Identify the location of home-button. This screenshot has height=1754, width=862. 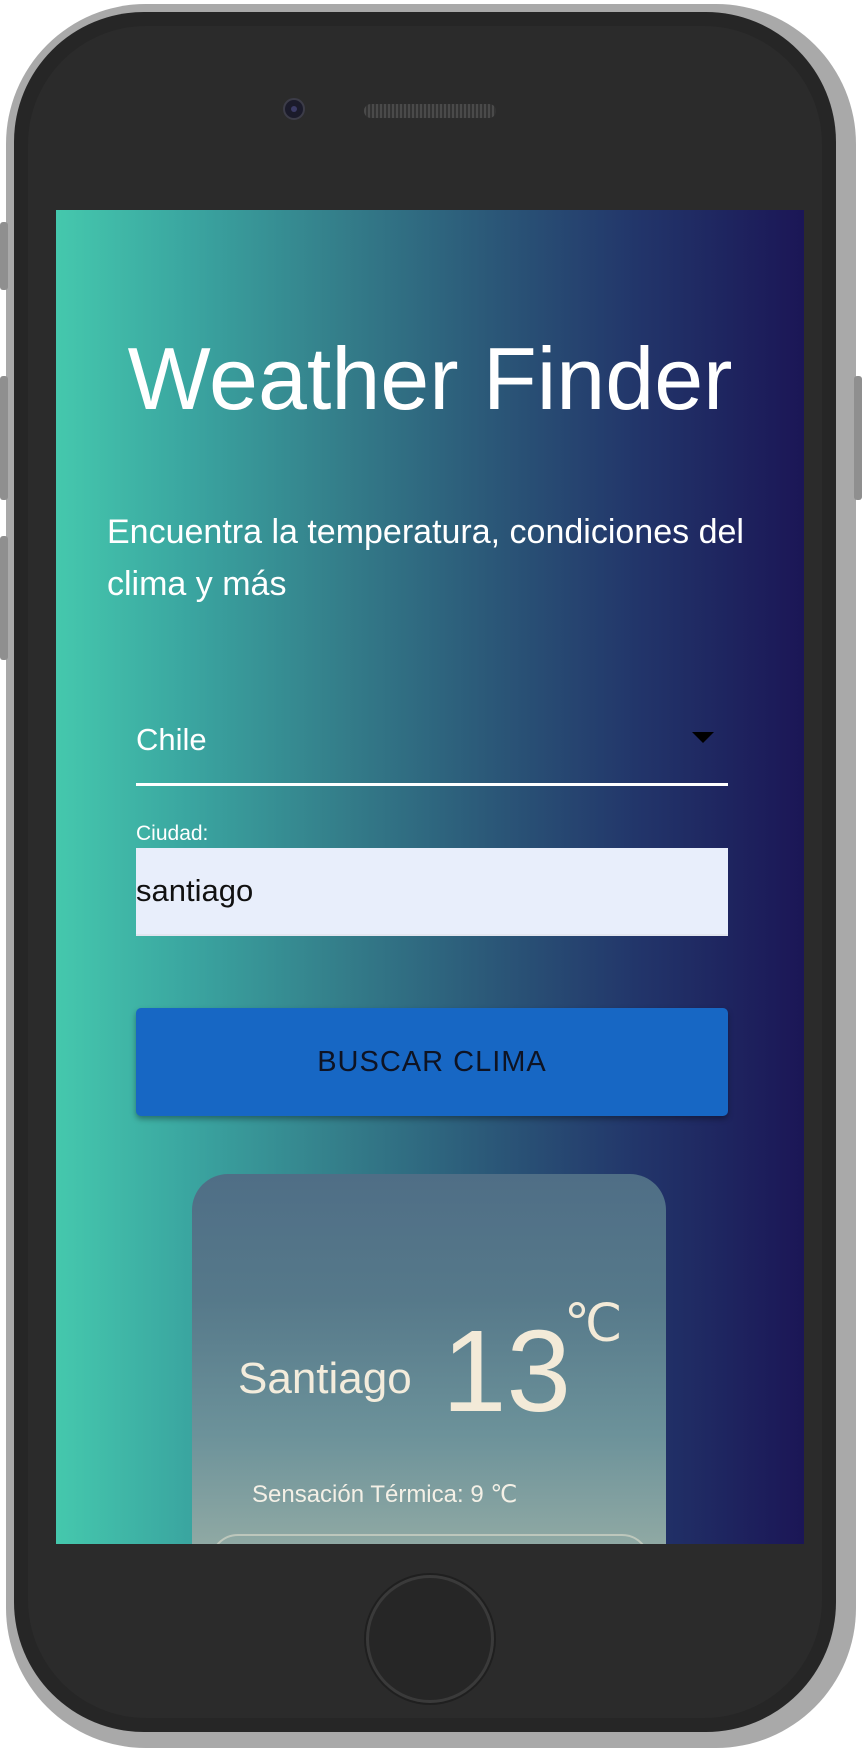
(430, 1639).